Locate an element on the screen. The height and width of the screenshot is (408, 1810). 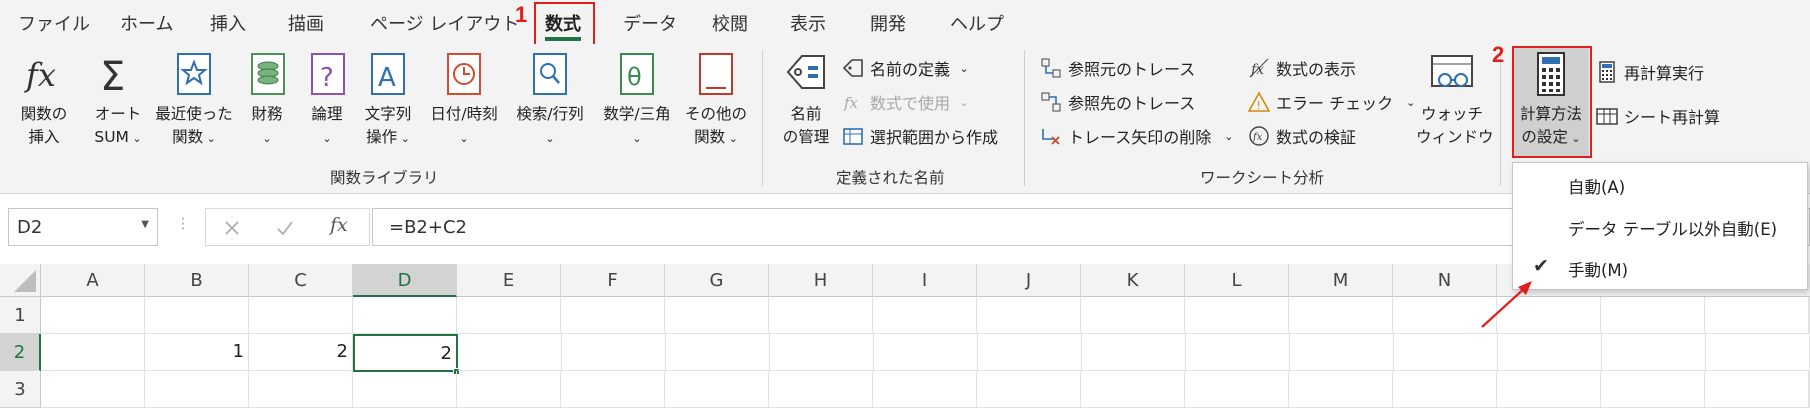
cell-b3 is located at coordinates (197, 389).